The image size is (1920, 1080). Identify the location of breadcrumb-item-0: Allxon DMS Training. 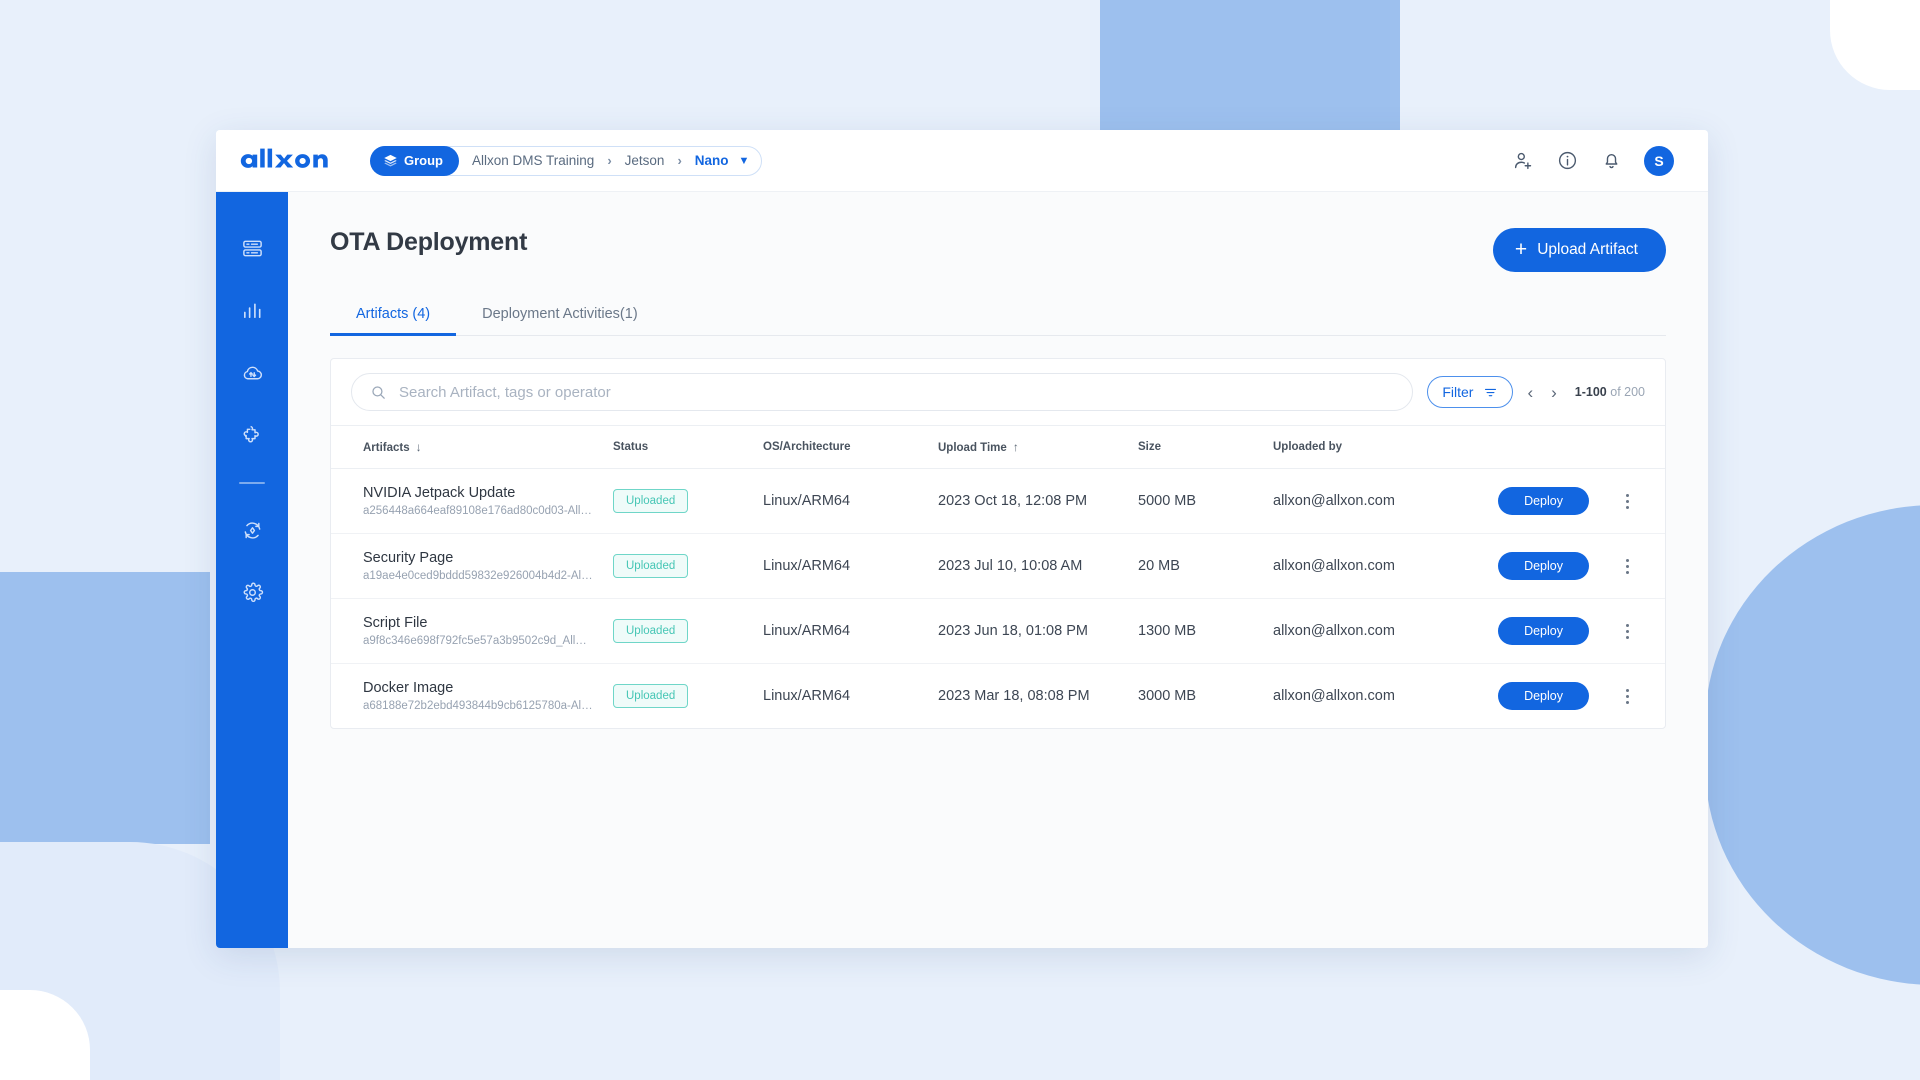
(533, 160).